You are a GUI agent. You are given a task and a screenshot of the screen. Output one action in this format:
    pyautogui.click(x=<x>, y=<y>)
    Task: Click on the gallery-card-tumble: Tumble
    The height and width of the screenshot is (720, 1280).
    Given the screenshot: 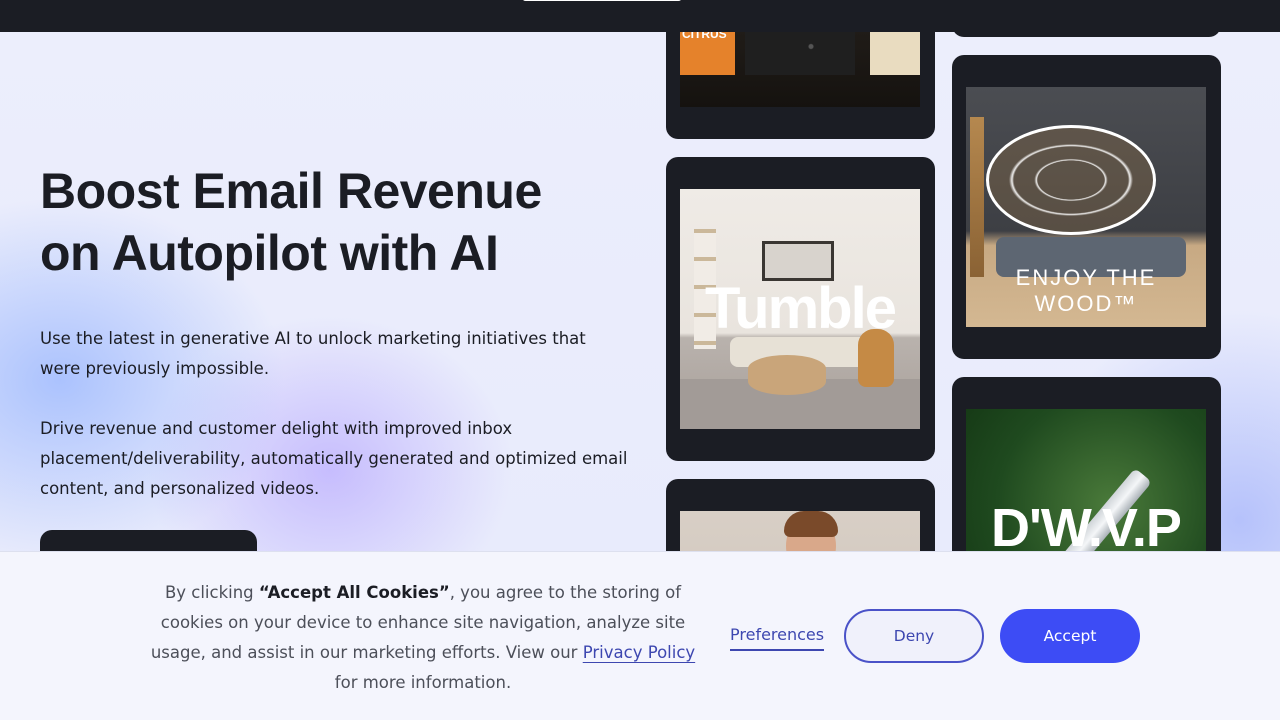 What is the action you would take?
    pyautogui.click(x=800, y=309)
    